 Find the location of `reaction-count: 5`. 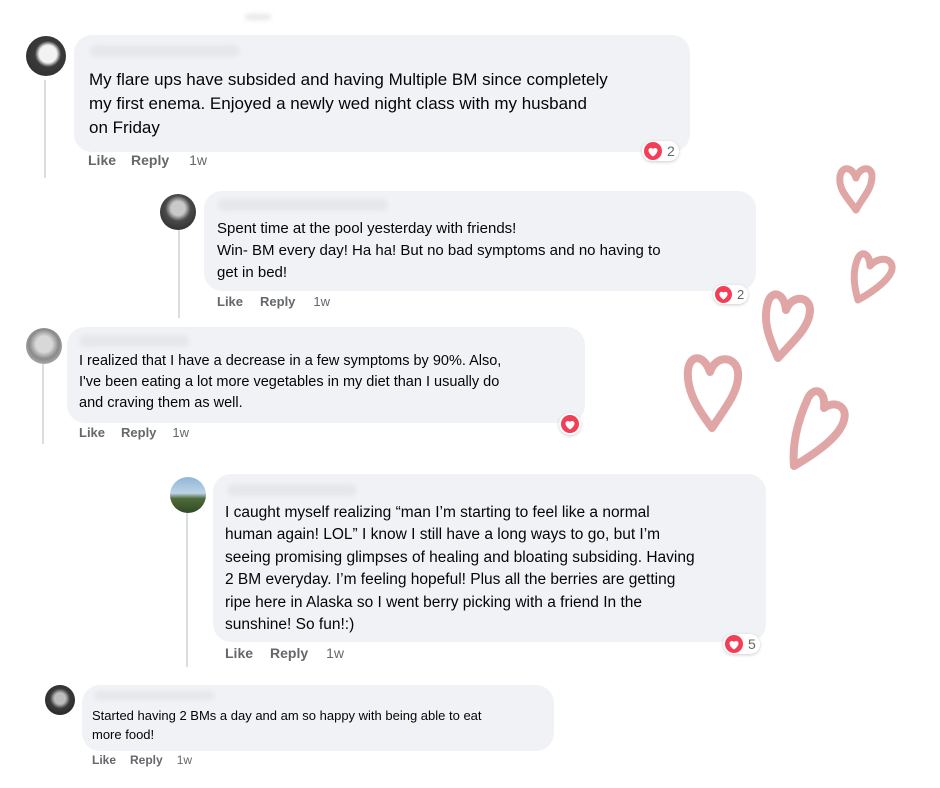

reaction-count: 5 is located at coordinates (752, 644).